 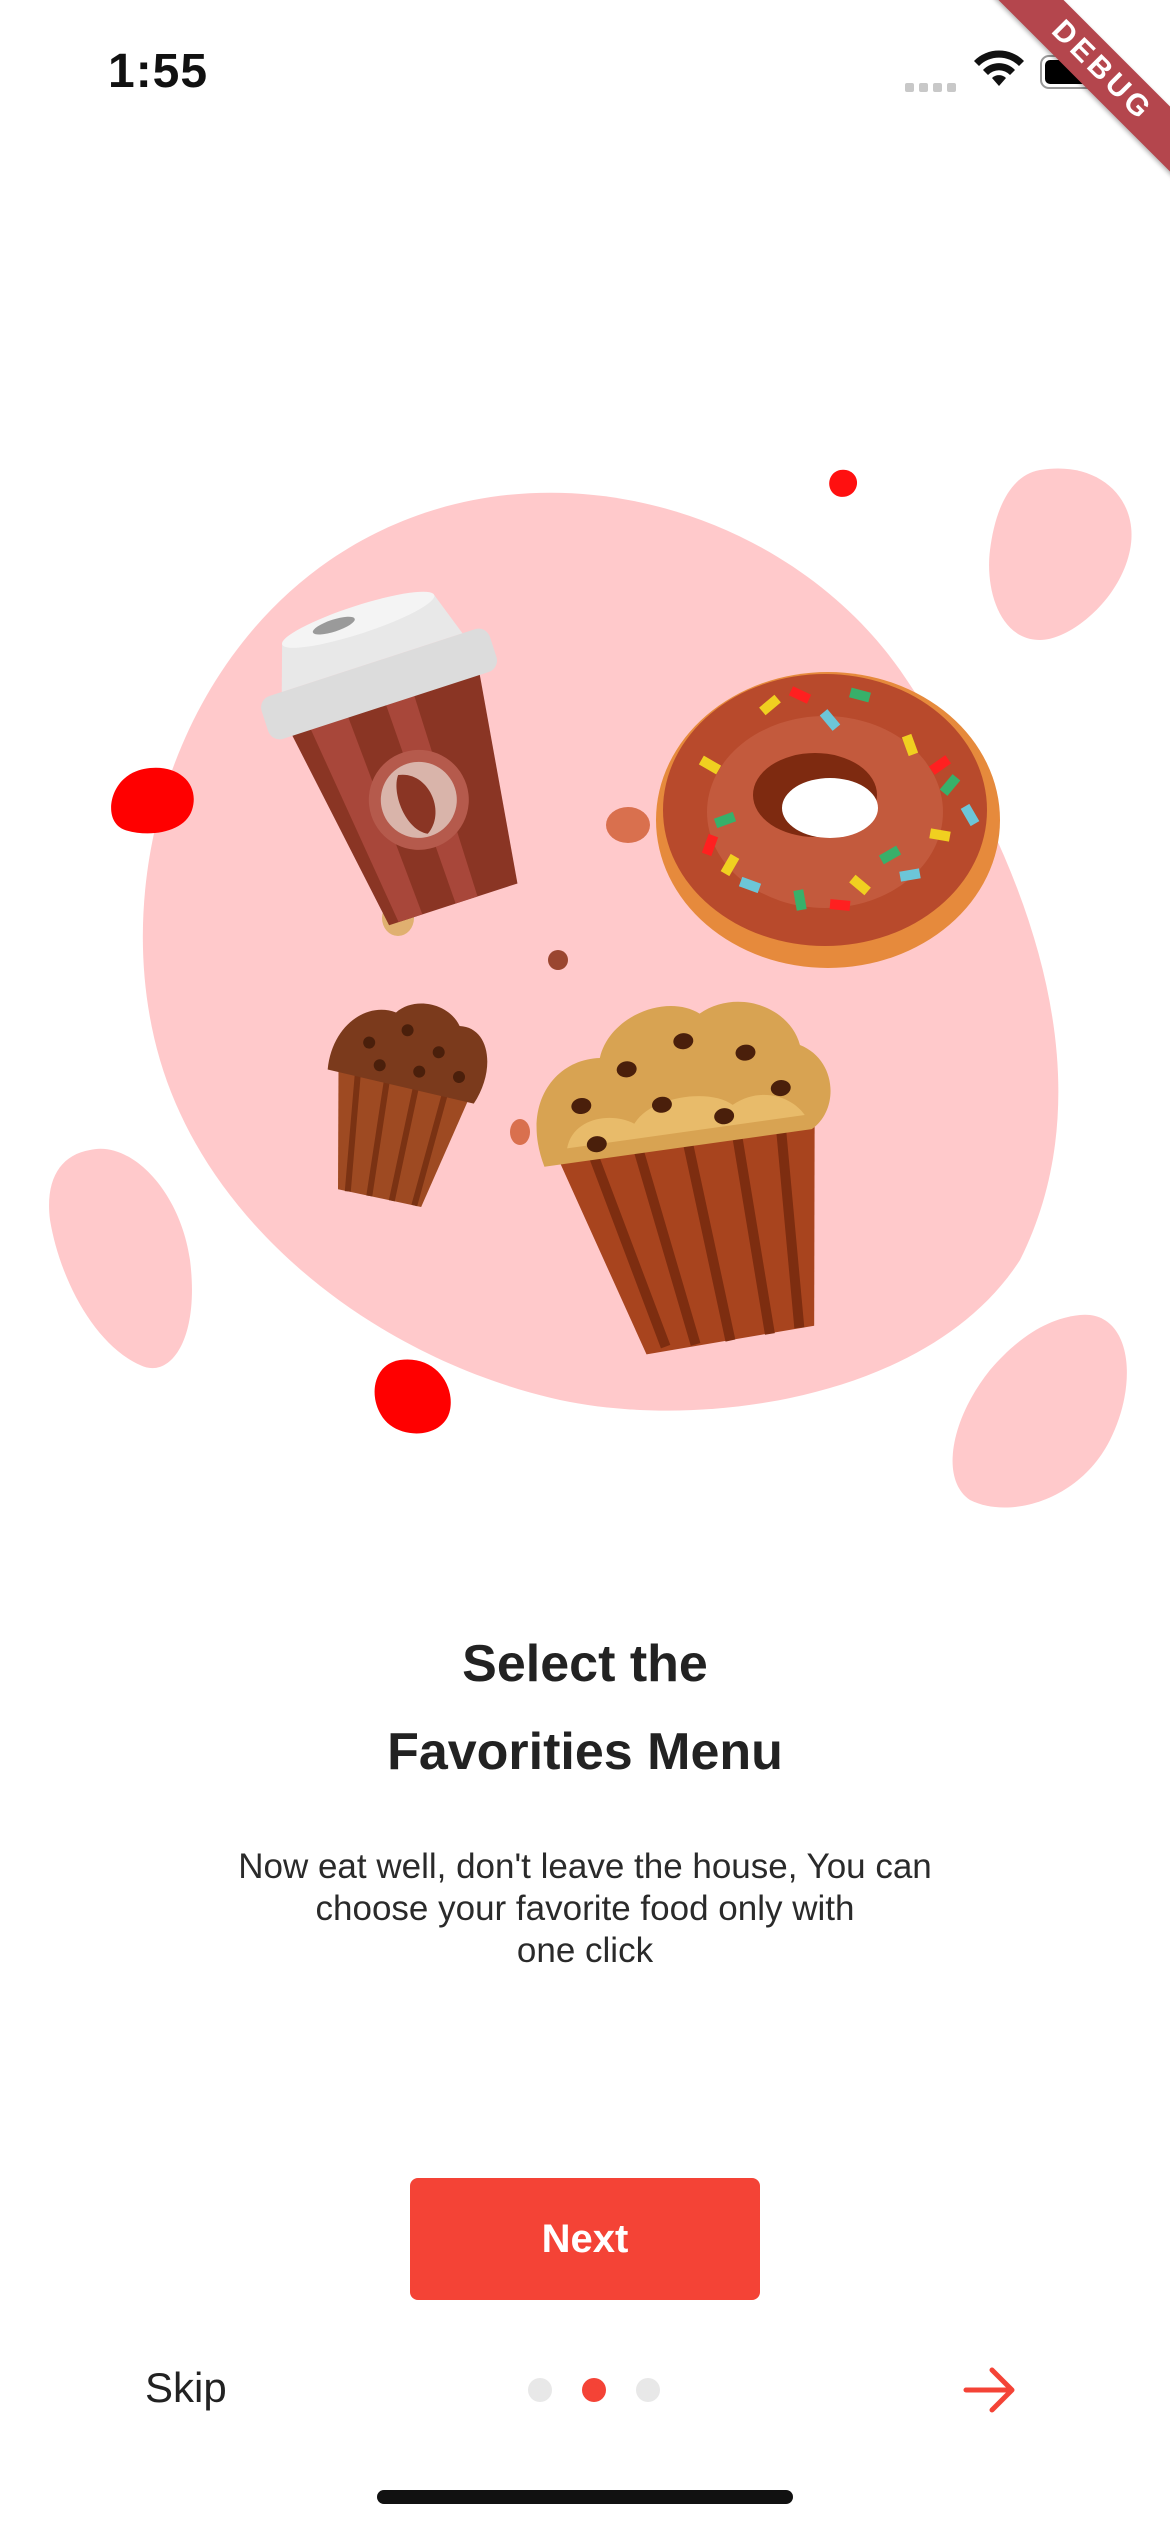 What do you see at coordinates (585, 2497) in the screenshot?
I see `home-indicator` at bounding box center [585, 2497].